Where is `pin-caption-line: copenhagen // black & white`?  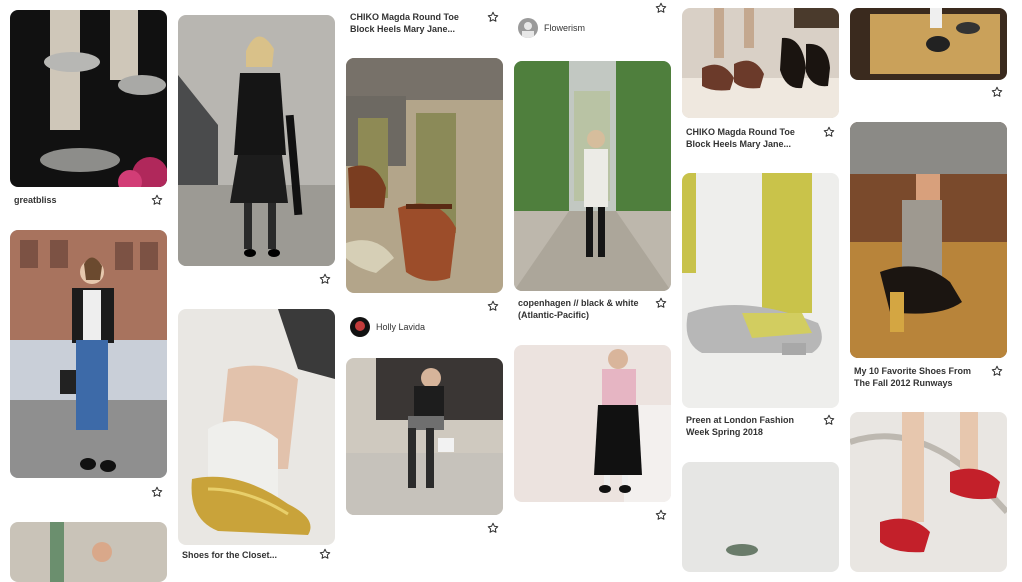
pin-caption-line: copenhagen // black & white is located at coordinates (578, 303).